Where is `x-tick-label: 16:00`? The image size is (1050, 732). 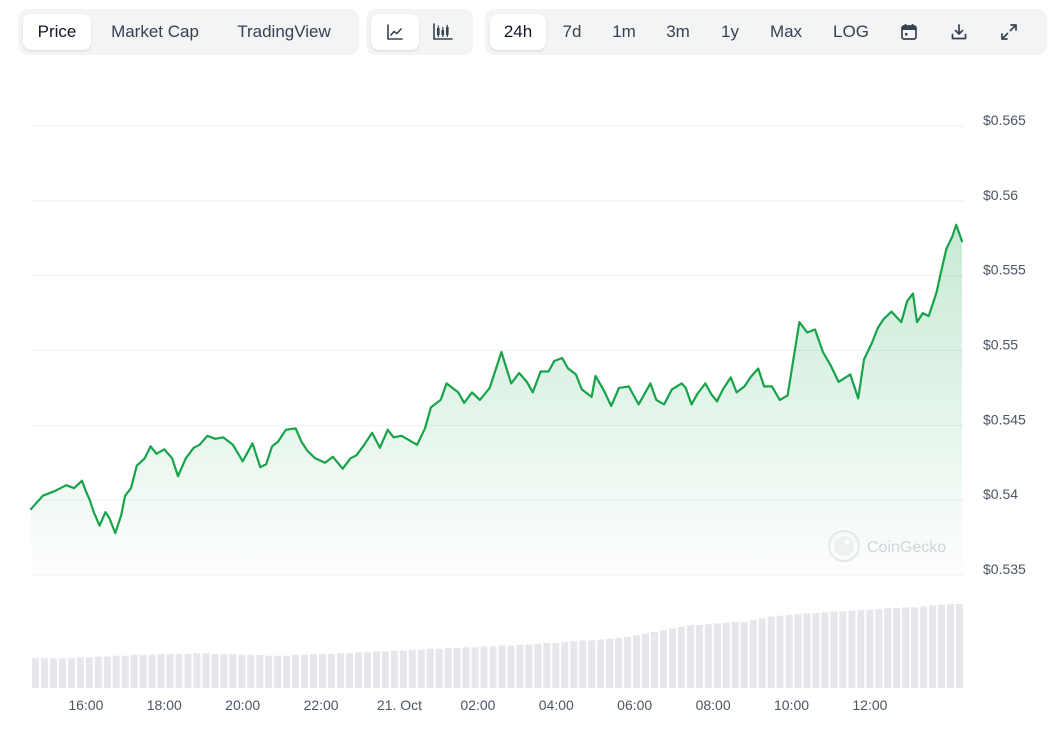
x-tick-label: 16:00 is located at coordinates (85, 705).